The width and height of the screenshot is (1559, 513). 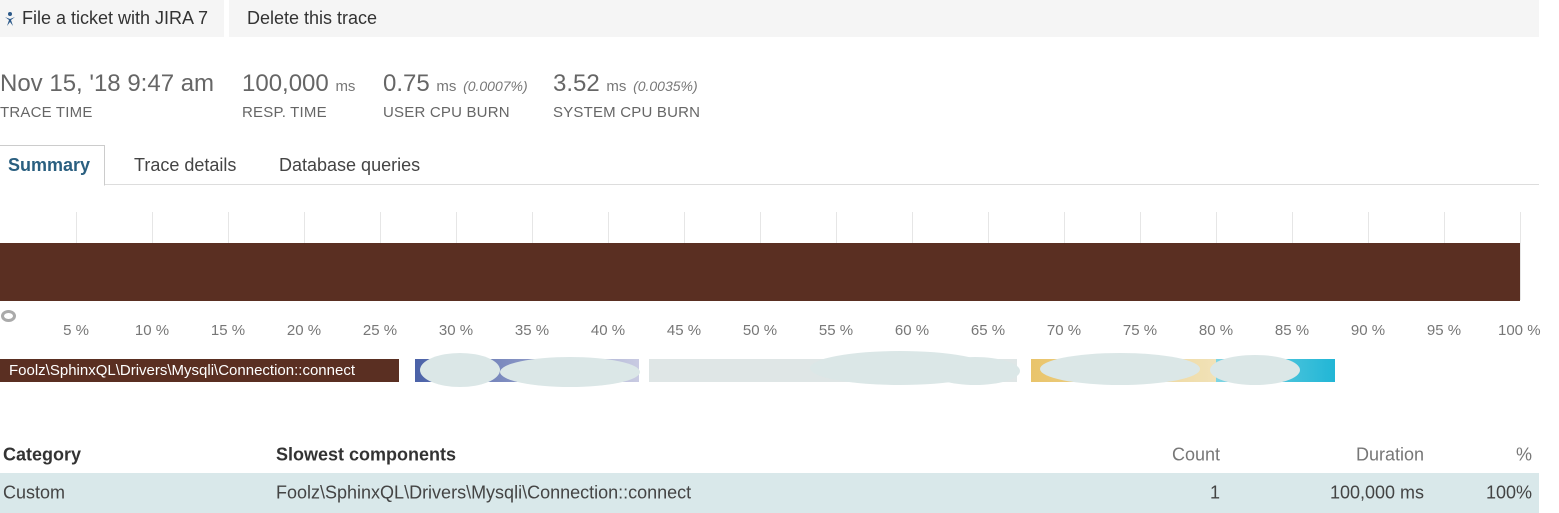 What do you see at coordinates (46, 112) in the screenshot?
I see `metric-label: TRACE TIME` at bounding box center [46, 112].